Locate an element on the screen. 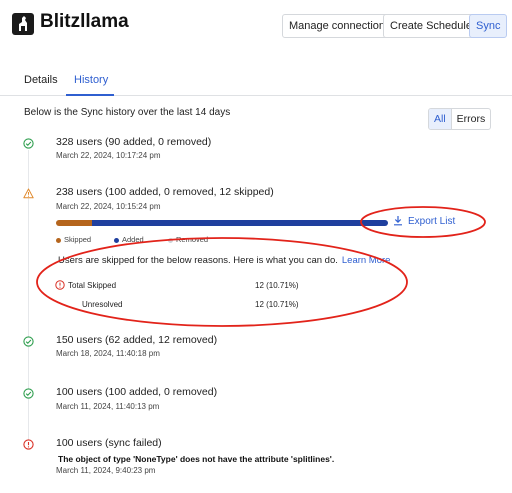 This screenshot has height=493, width=512. legend-skipped: Skipped is located at coordinates (73, 239).